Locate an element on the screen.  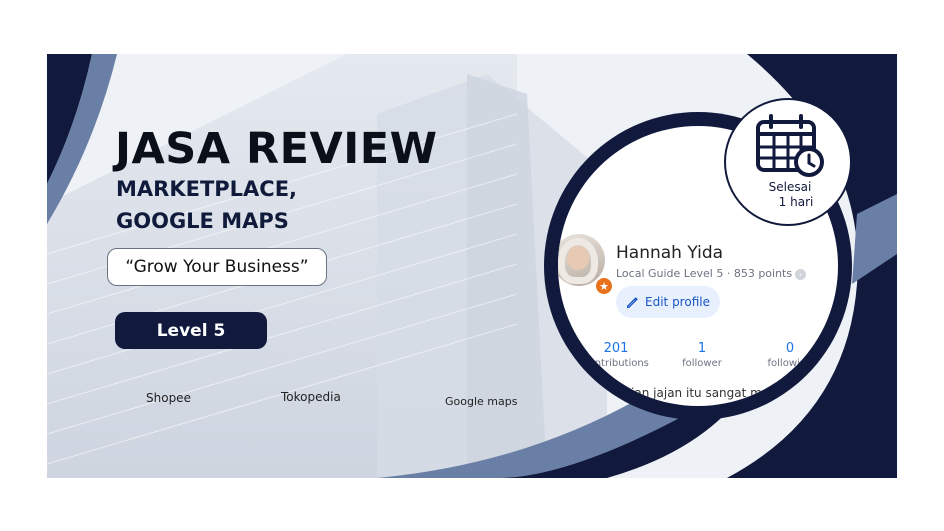
completion-text: Selesai 1 hari is located at coordinates (790, 195).